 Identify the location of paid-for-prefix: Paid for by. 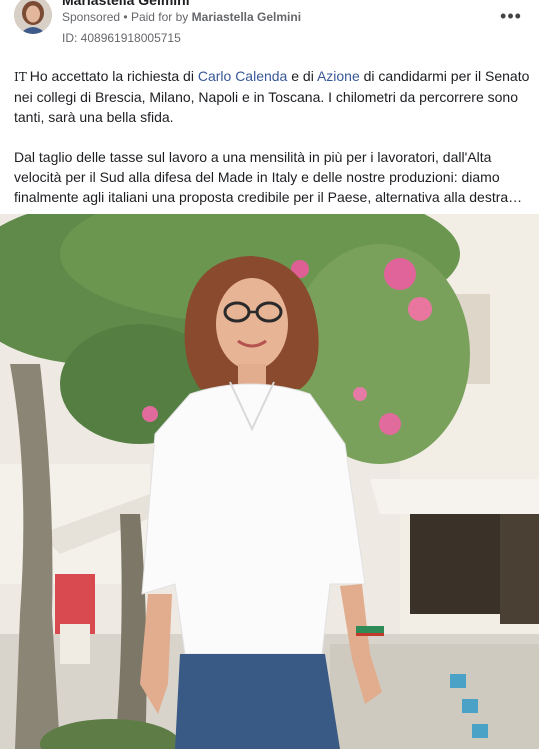
(159, 17).